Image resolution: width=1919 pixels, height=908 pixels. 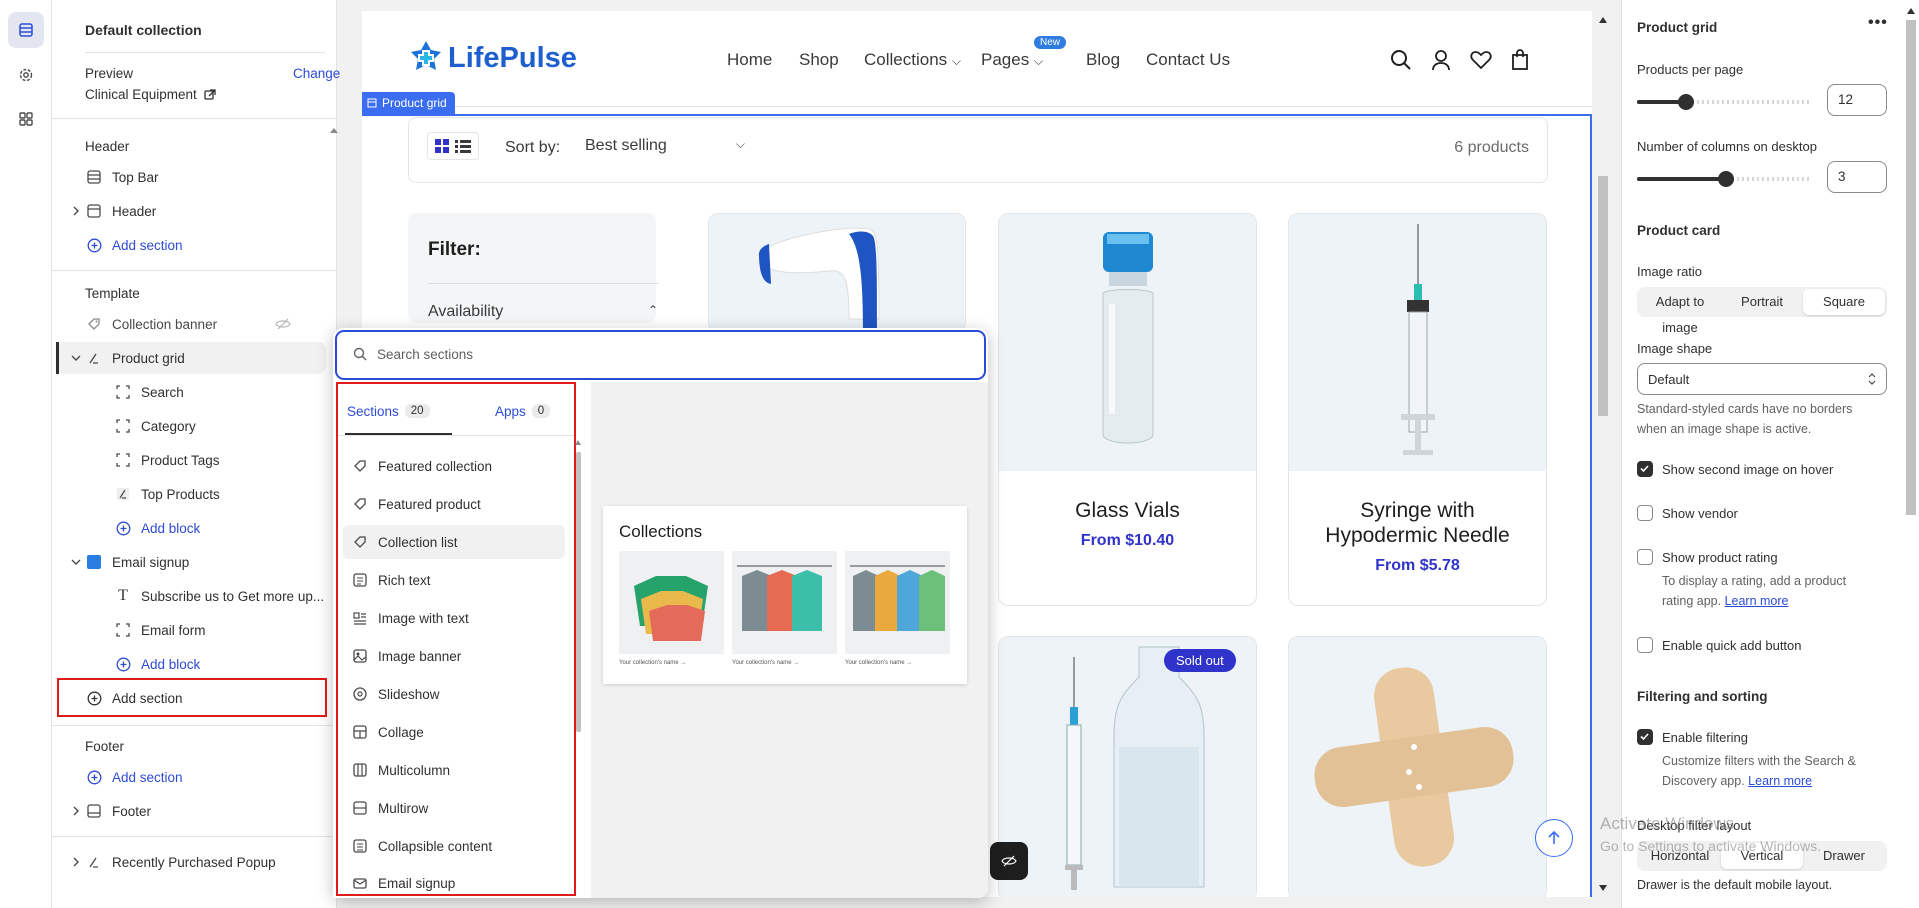 I want to click on block-icon, so click(x=123, y=392).